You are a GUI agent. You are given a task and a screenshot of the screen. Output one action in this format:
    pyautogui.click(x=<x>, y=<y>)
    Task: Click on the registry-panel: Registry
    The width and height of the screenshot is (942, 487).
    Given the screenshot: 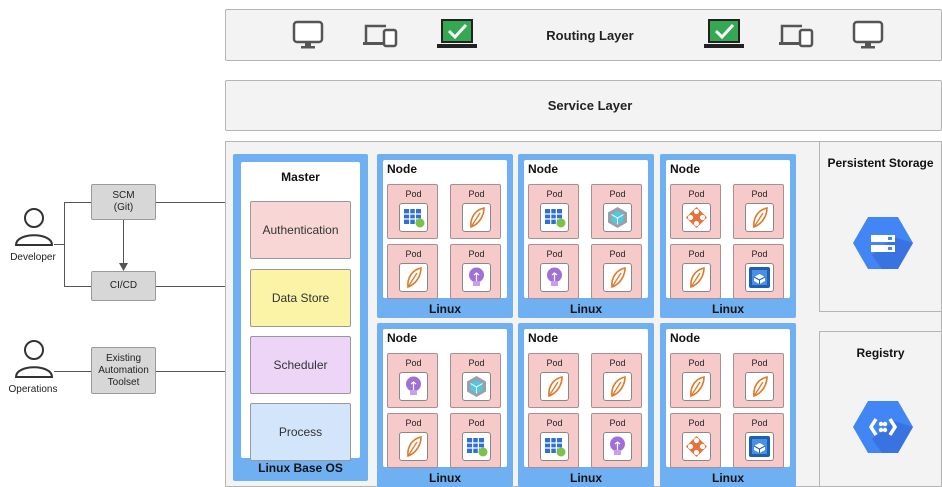 What is the action you would take?
    pyautogui.click(x=880, y=409)
    